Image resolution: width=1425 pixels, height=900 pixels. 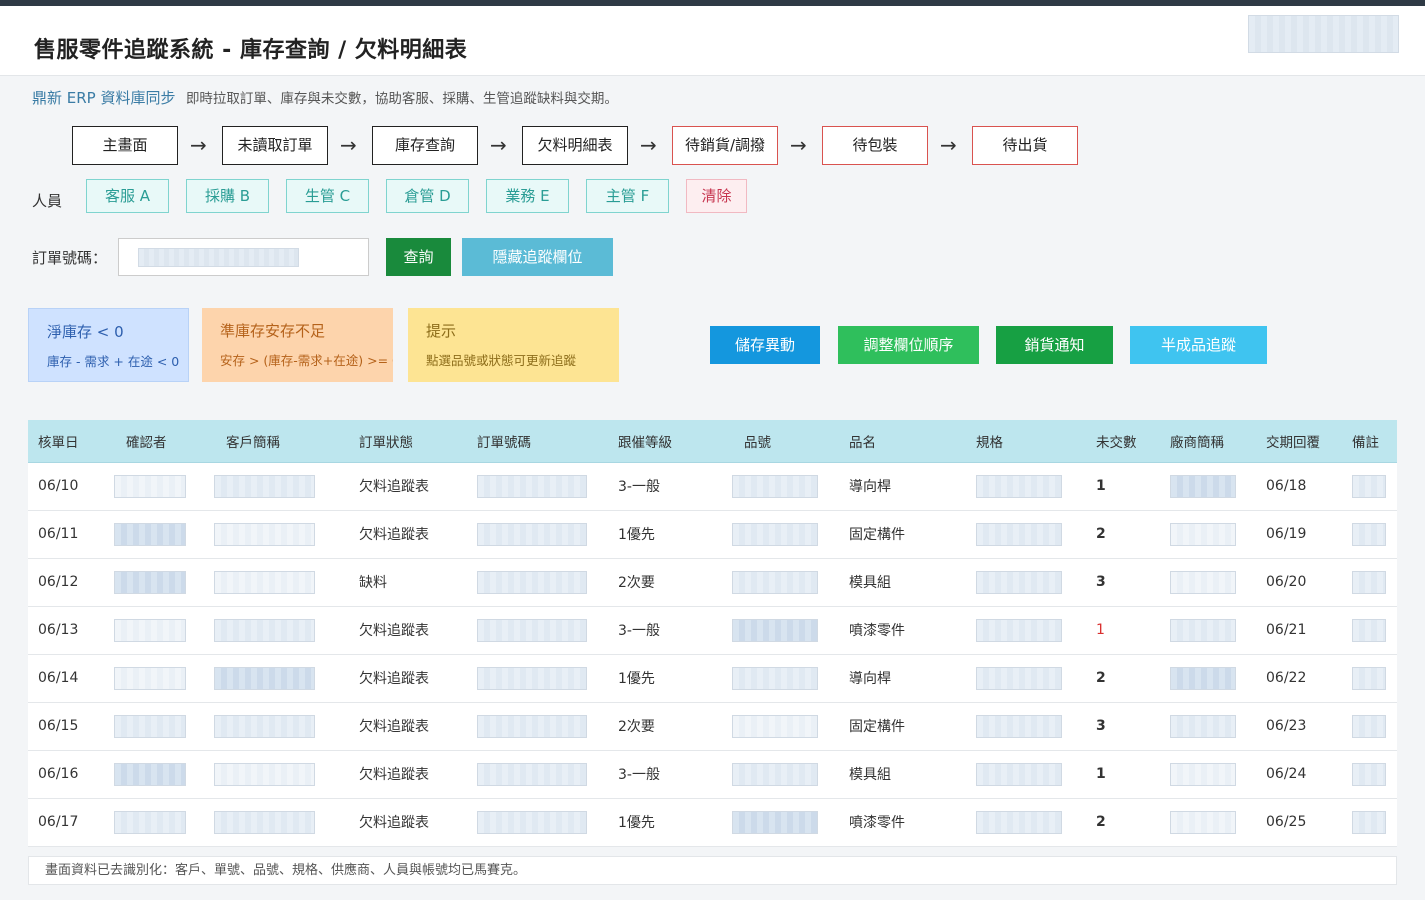 What do you see at coordinates (282, 441) in the screenshot?
I see `column-header: 客戶簡稱` at bounding box center [282, 441].